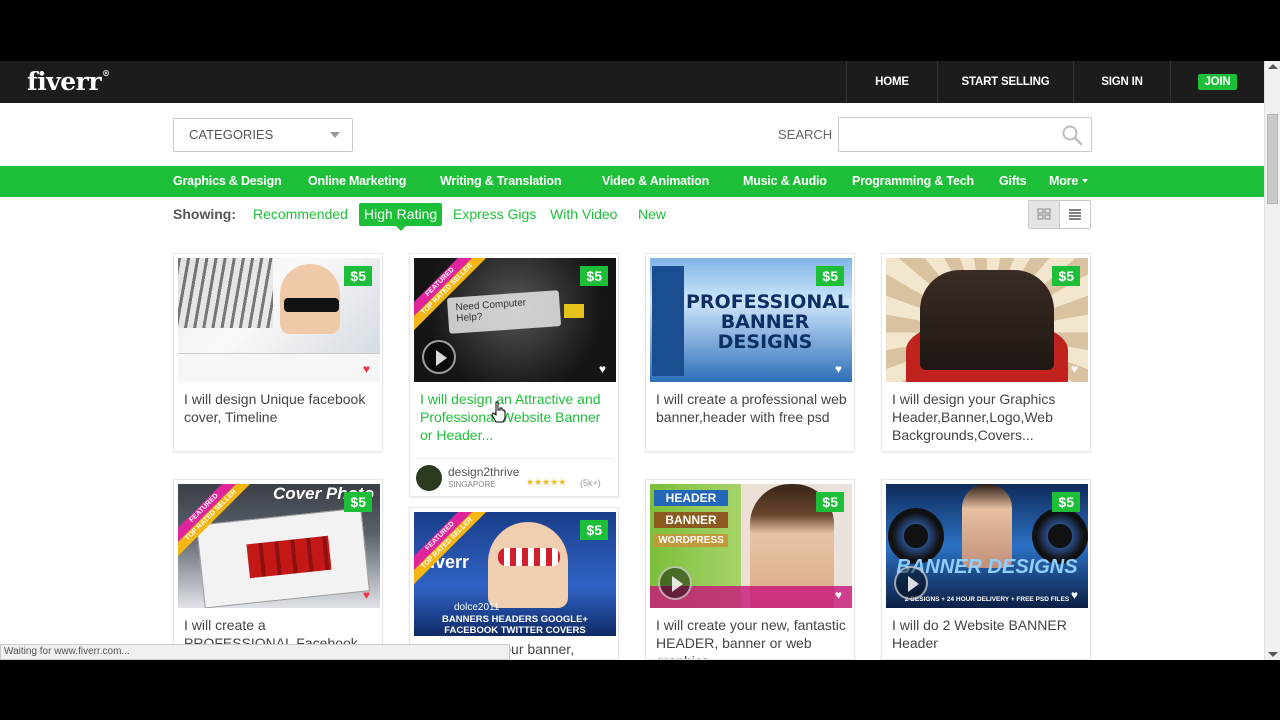  Describe the element at coordinates (483, 472) in the screenshot. I see `seller-name: design2thrive` at that location.